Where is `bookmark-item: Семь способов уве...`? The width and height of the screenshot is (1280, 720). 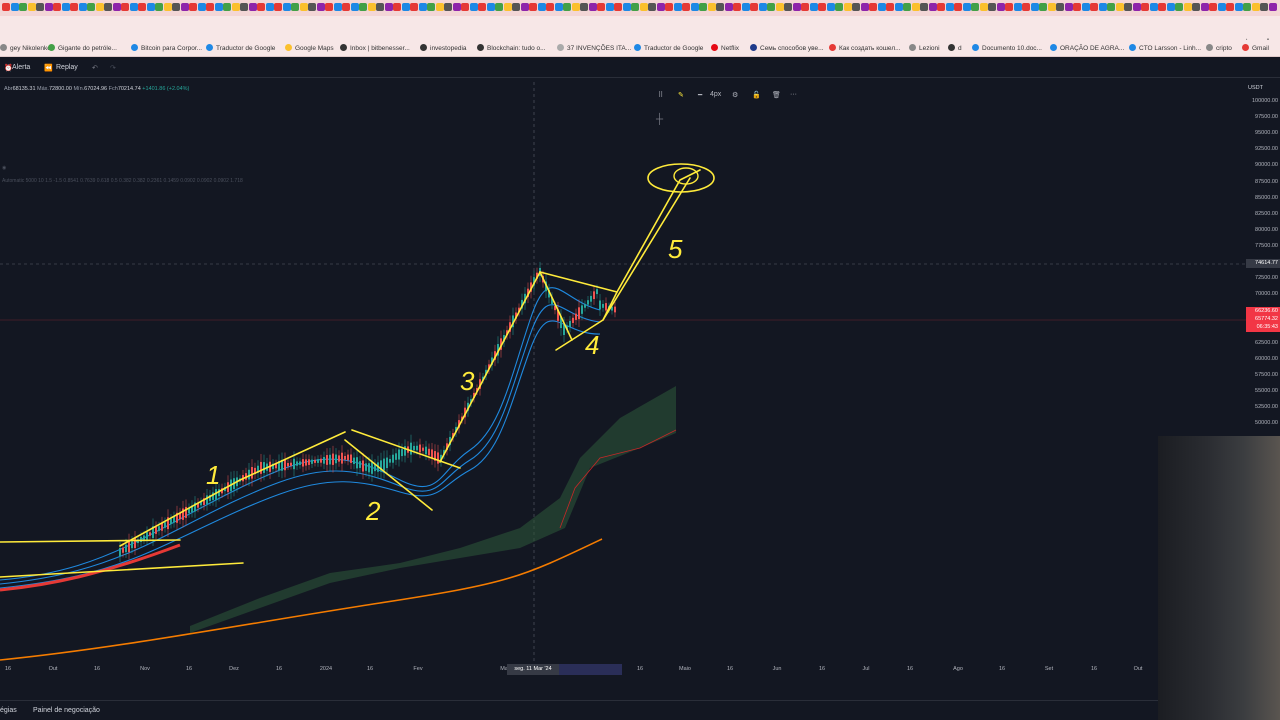 bookmark-item: Семь способов уве... is located at coordinates (787, 48).